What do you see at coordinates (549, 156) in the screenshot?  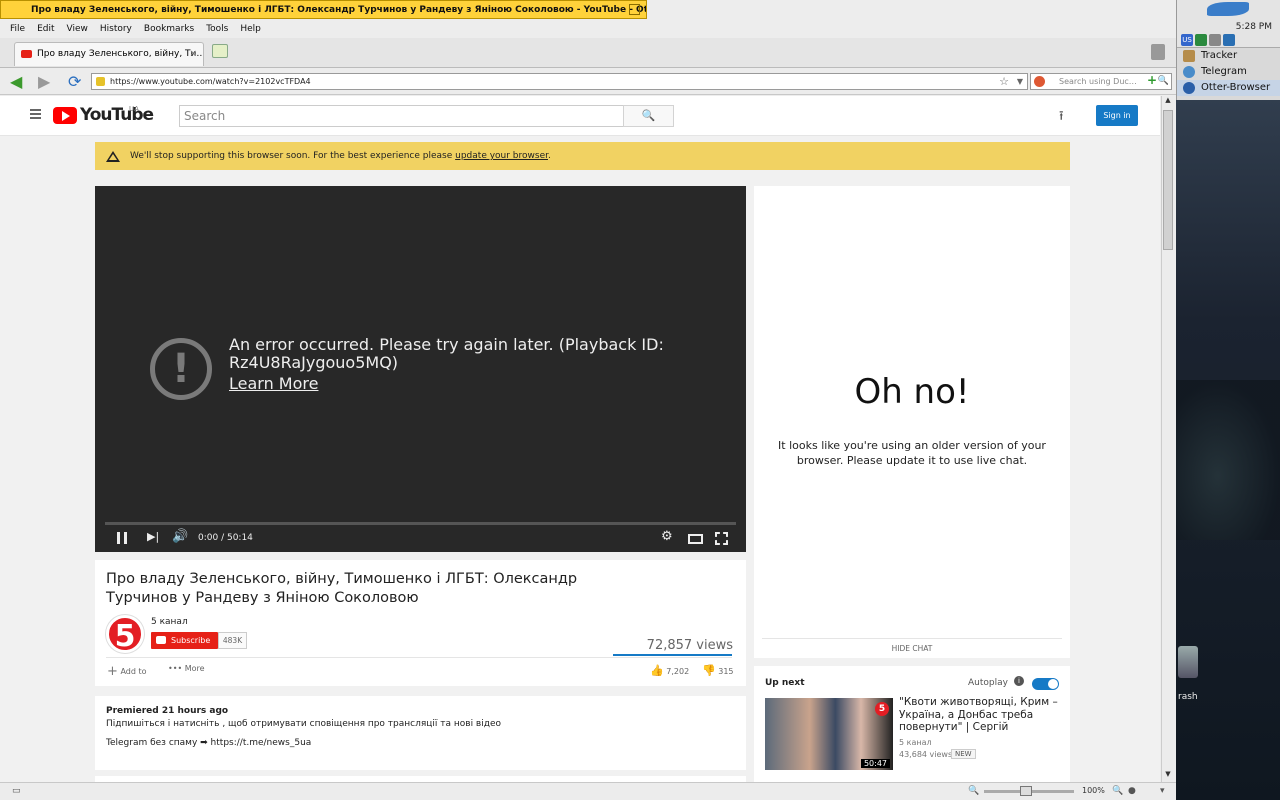 I see `warning-end: .` at bounding box center [549, 156].